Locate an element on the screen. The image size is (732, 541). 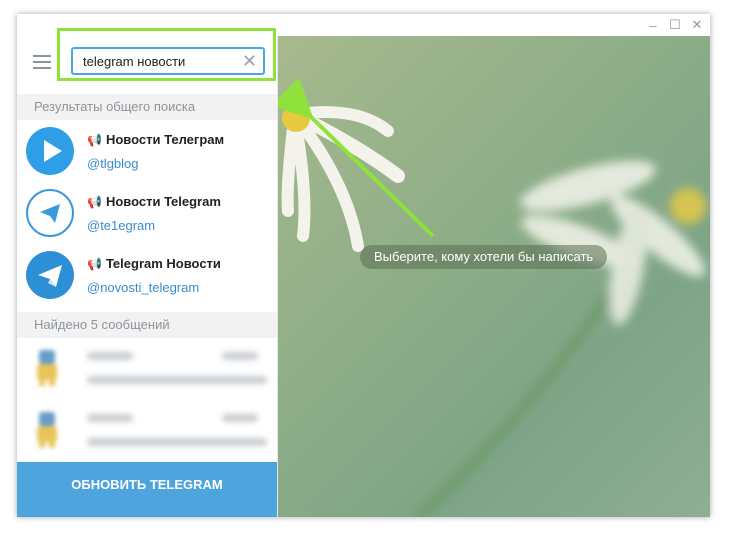
search-result: 📢 Новости Телеграм @tlgblog is located at coordinates (147, 151).